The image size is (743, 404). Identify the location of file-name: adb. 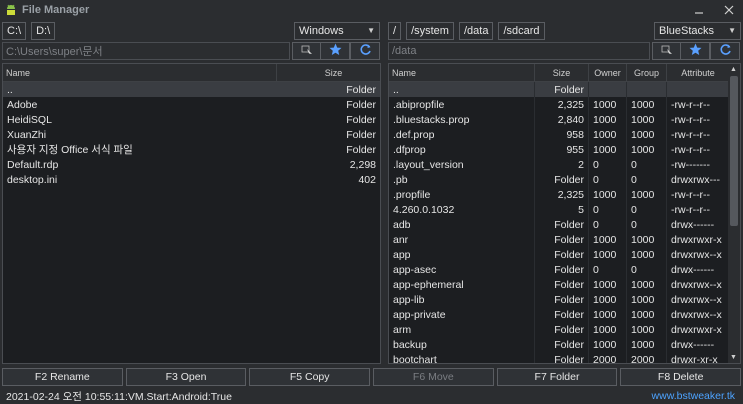
(462, 224).